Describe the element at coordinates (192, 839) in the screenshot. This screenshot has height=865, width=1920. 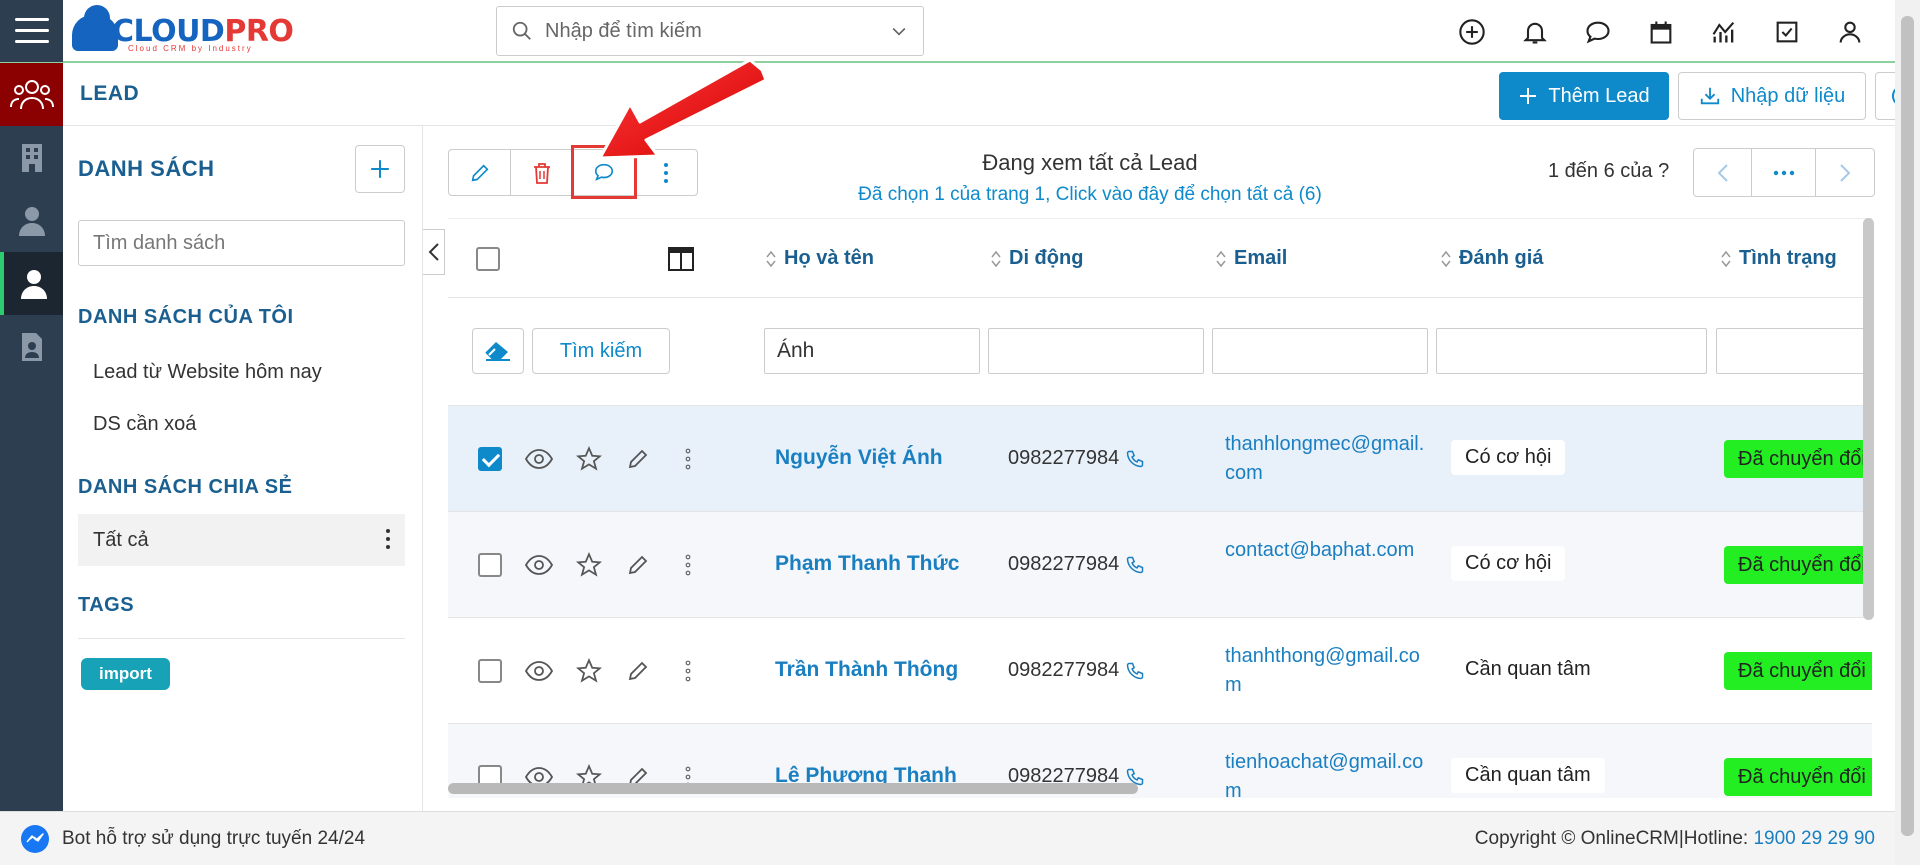
I see `support-bot-link: Bot hỗ trợ sử dụng trực tuyến 24/24` at that location.